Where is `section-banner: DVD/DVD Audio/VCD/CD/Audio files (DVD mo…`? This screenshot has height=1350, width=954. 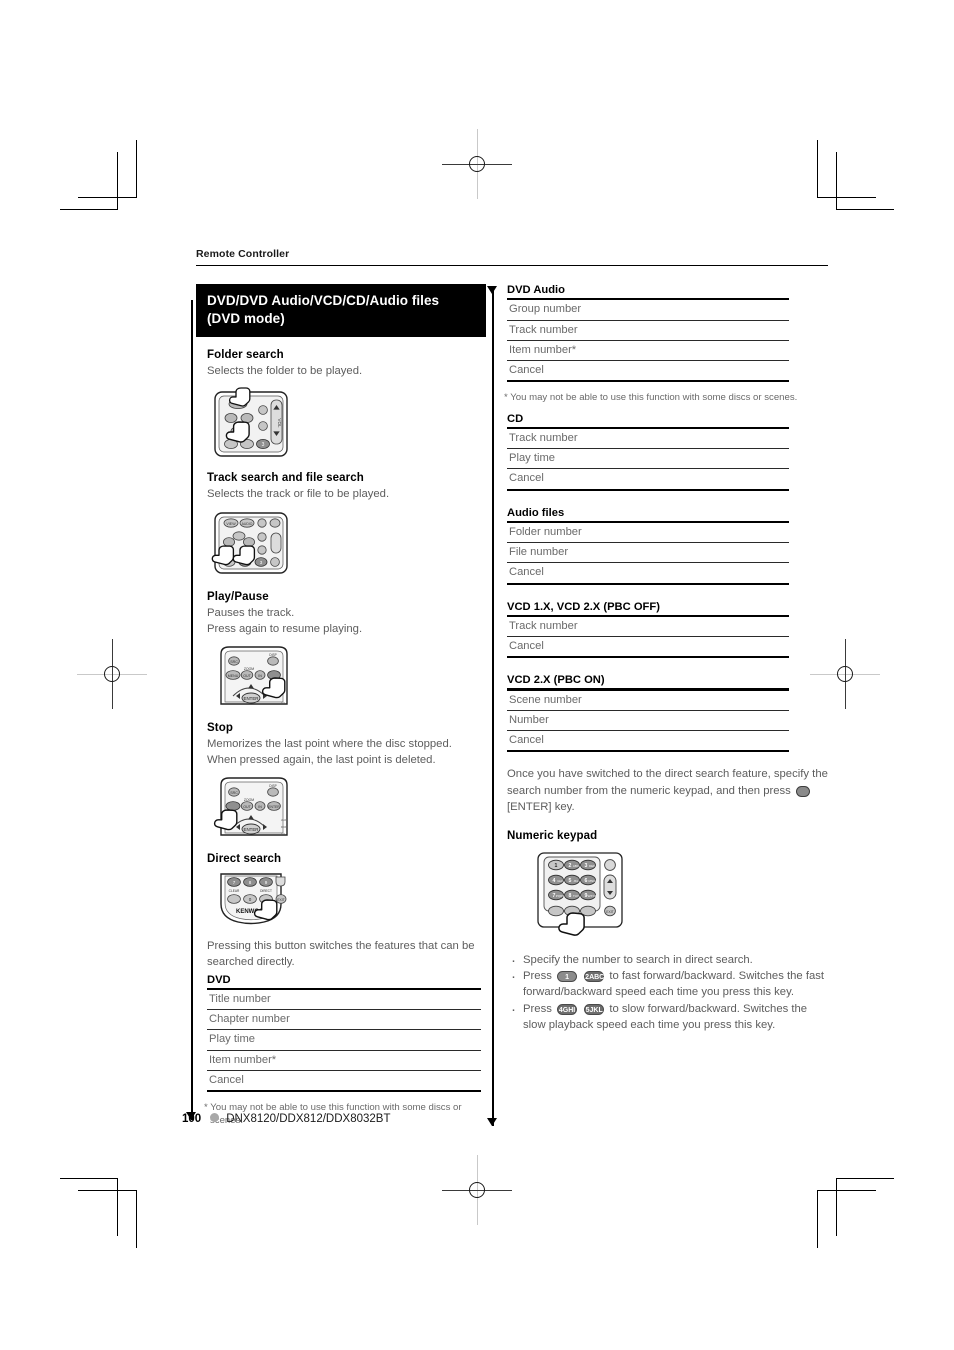 section-banner: DVD/DVD Audio/VCD/CD/Audio files (DVD mo… is located at coordinates (341, 310).